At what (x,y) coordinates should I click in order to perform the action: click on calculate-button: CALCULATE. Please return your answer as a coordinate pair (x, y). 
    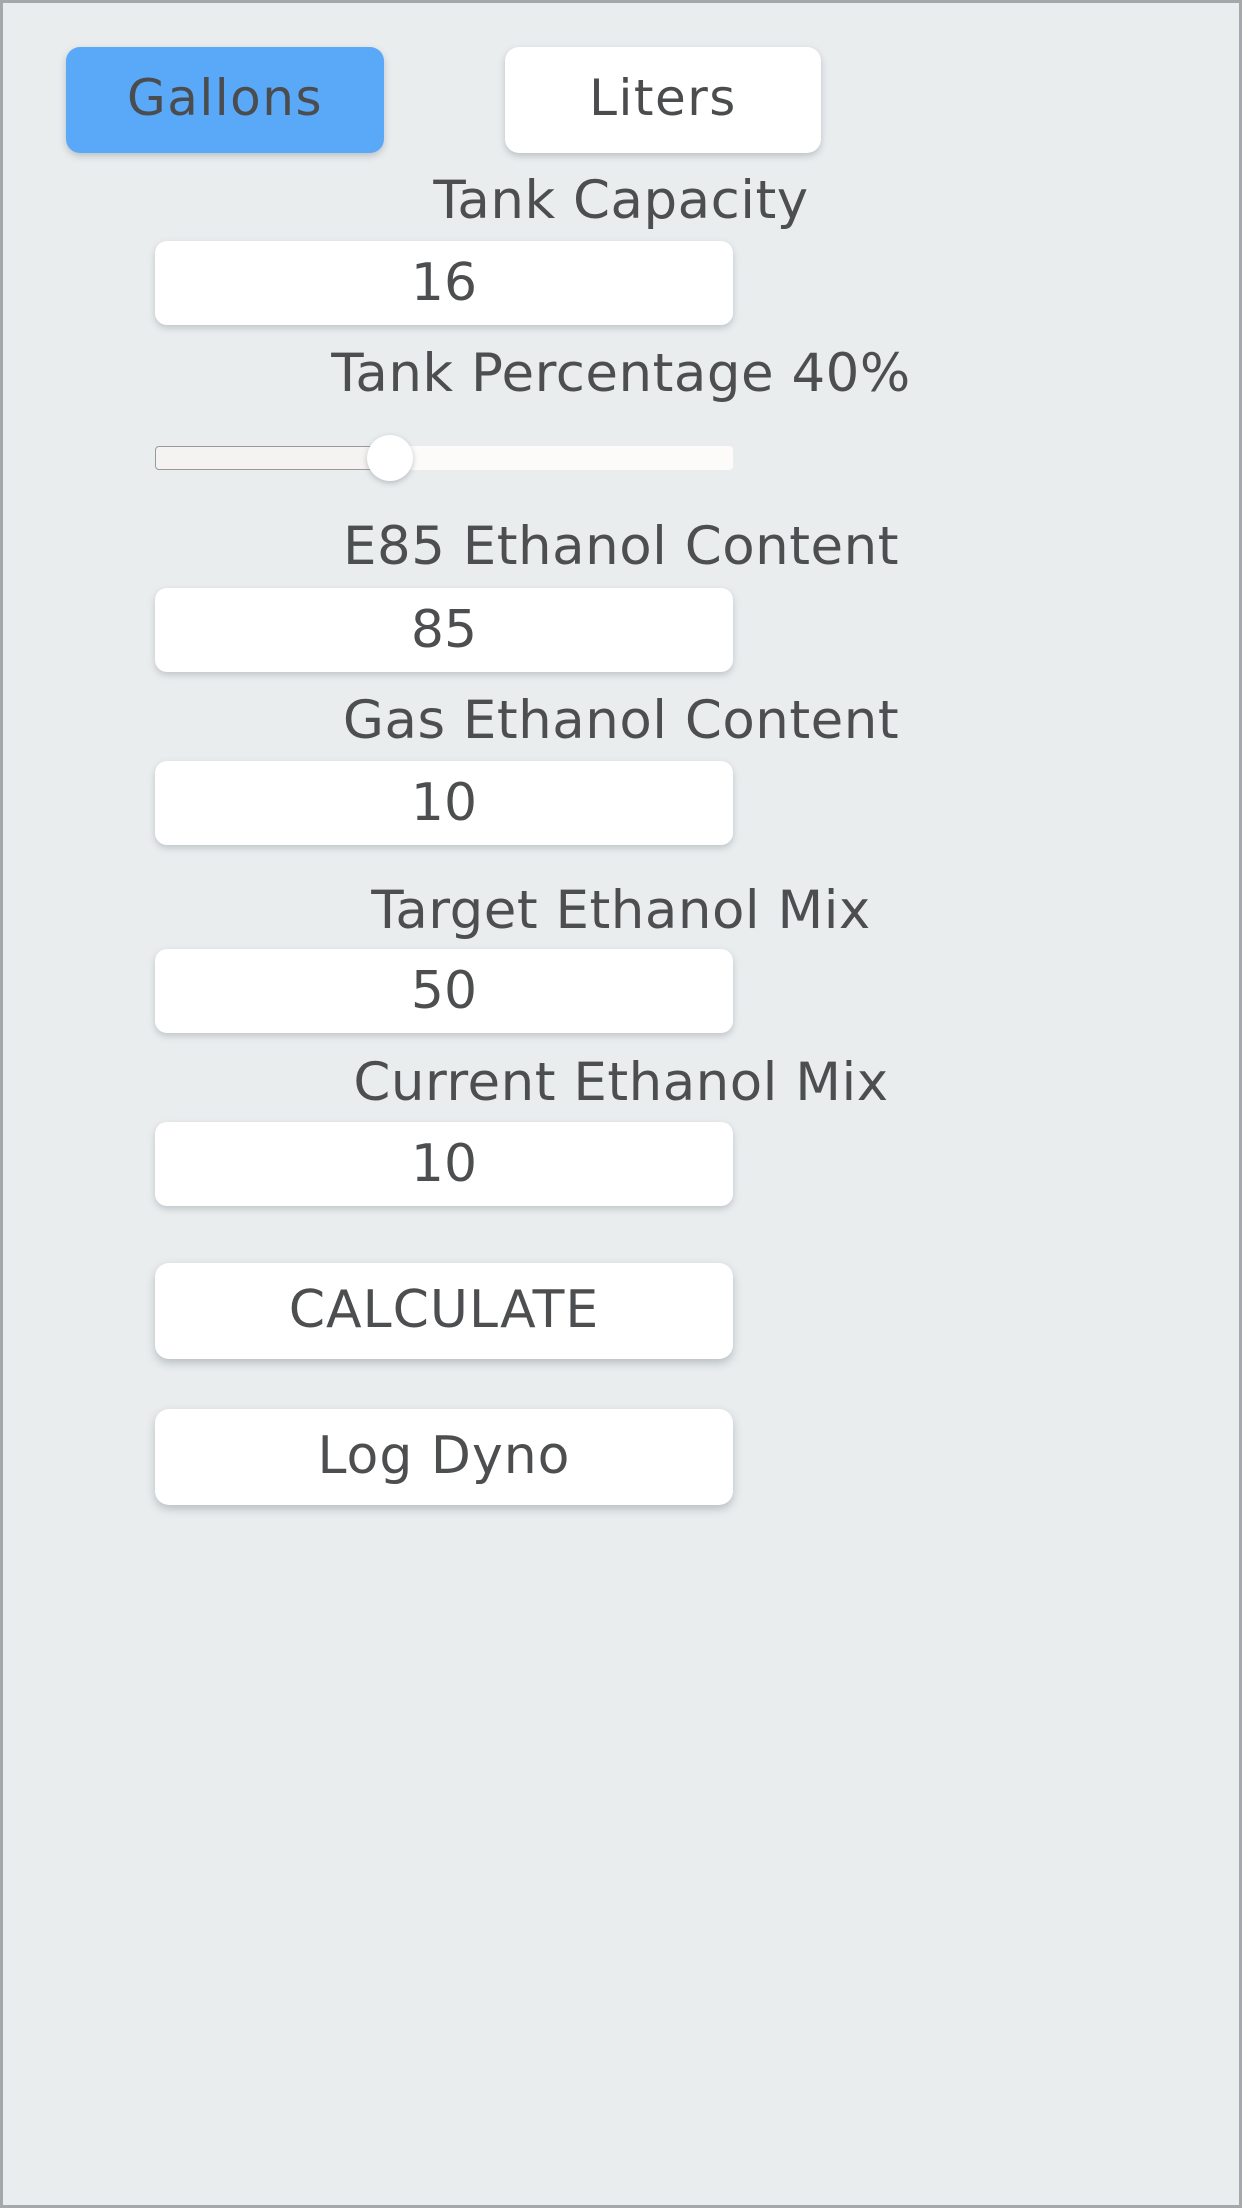
    Looking at the image, I should click on (444, 1311).